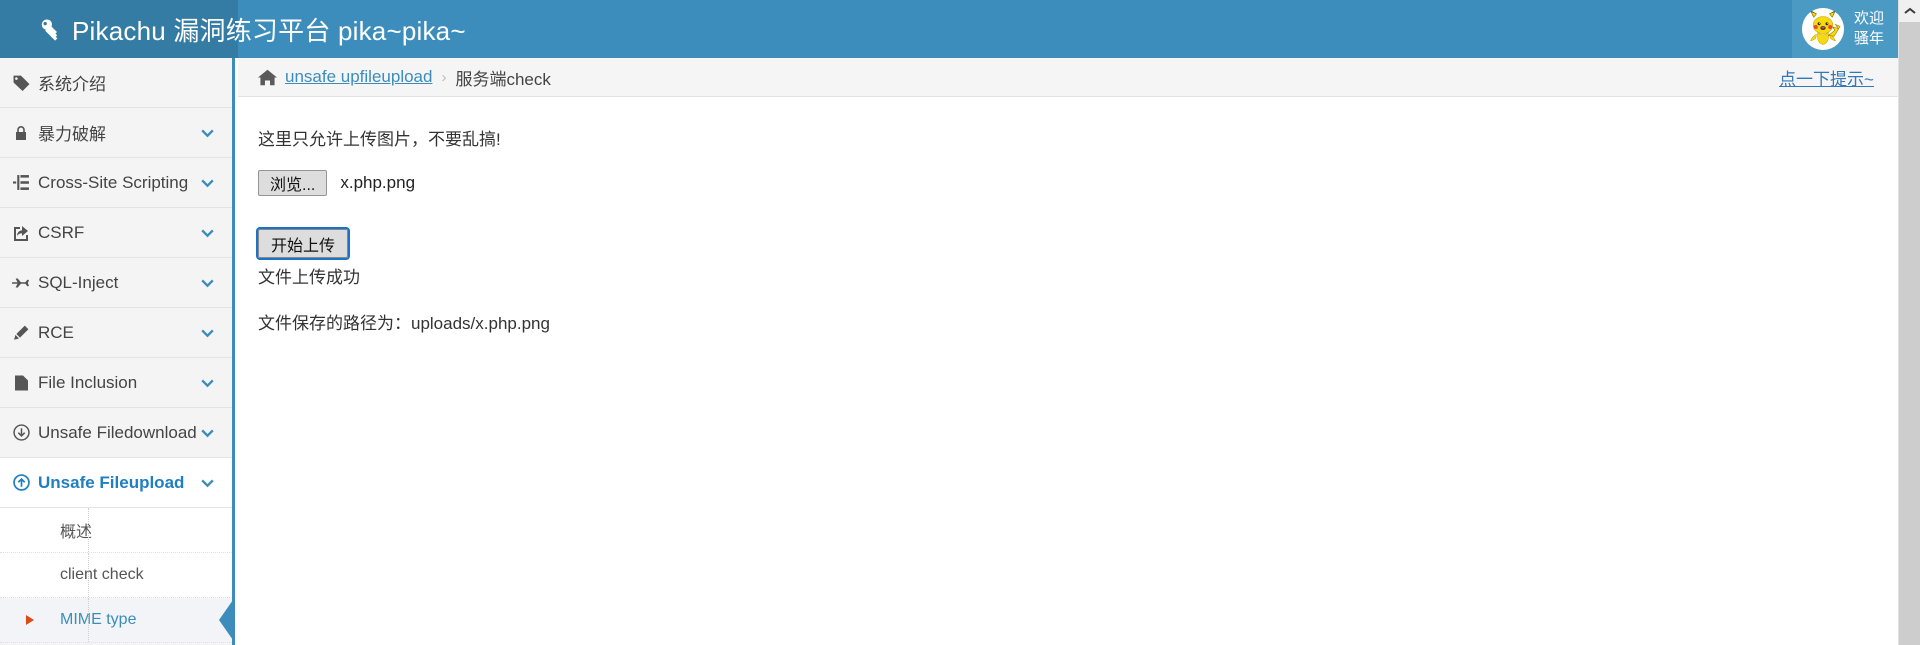 The height and width of the screenshot is (645, 1920). I want to click on arrow-circle-up-icon, so click(21, 482).